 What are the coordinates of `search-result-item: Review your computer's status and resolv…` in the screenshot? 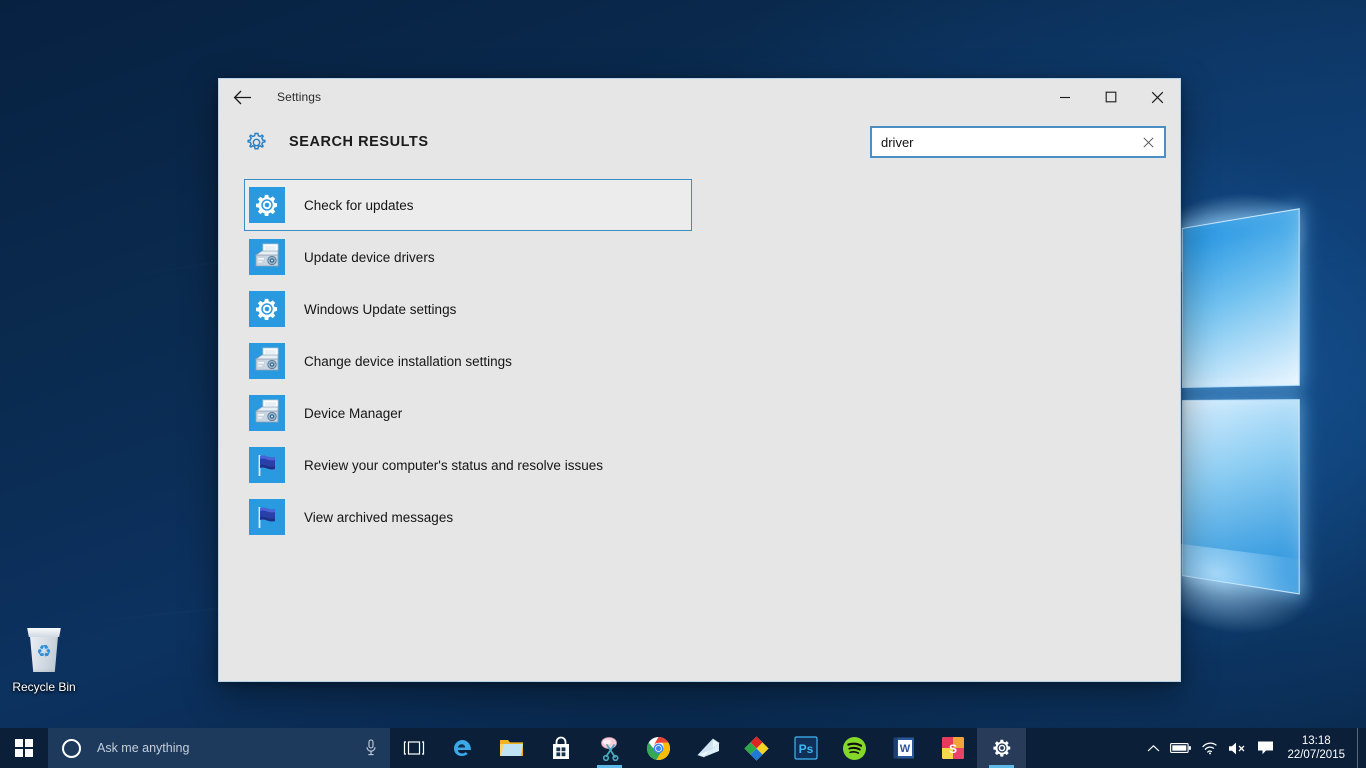 It's located at (468, 465).